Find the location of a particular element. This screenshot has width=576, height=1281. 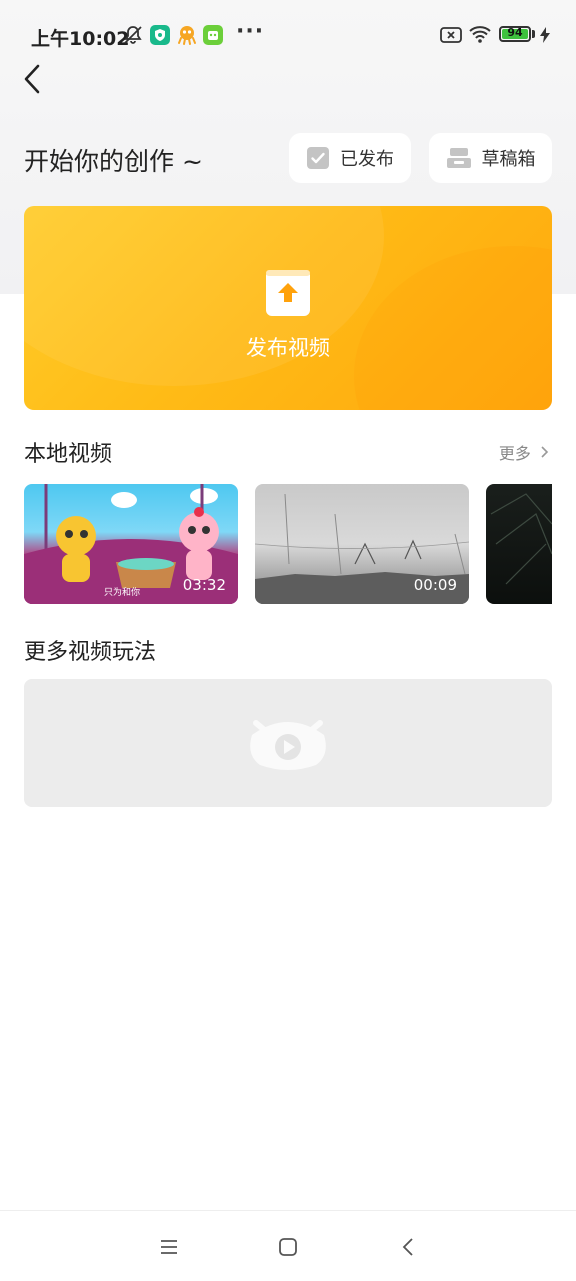

local-videos-title: 本地视频 is located at coordinates (68, 454).